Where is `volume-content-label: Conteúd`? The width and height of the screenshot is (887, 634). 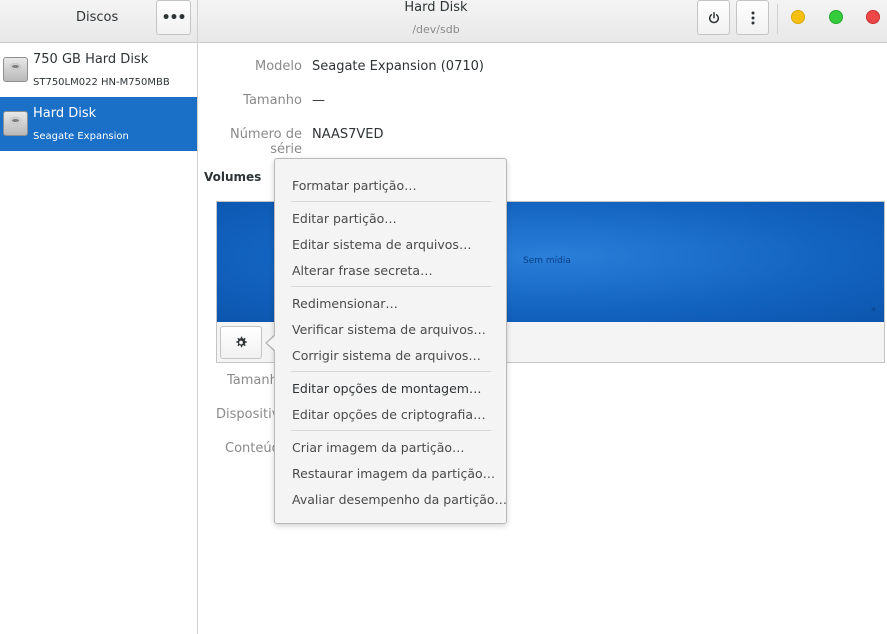 volume-content-label: Conteúd is located at coordinates (252, 448).